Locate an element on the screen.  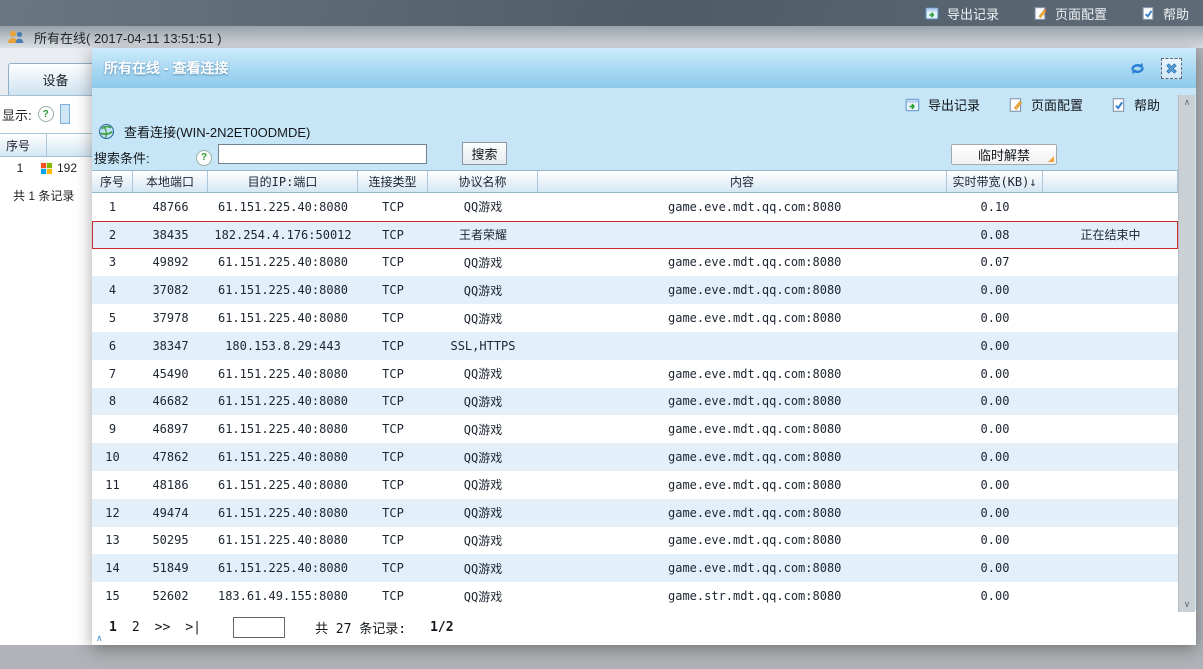
table-row: 6 38347 180.153.8.29:443 TCP SSL,HTTPS 0.00 is located at coordinates (635, 345).